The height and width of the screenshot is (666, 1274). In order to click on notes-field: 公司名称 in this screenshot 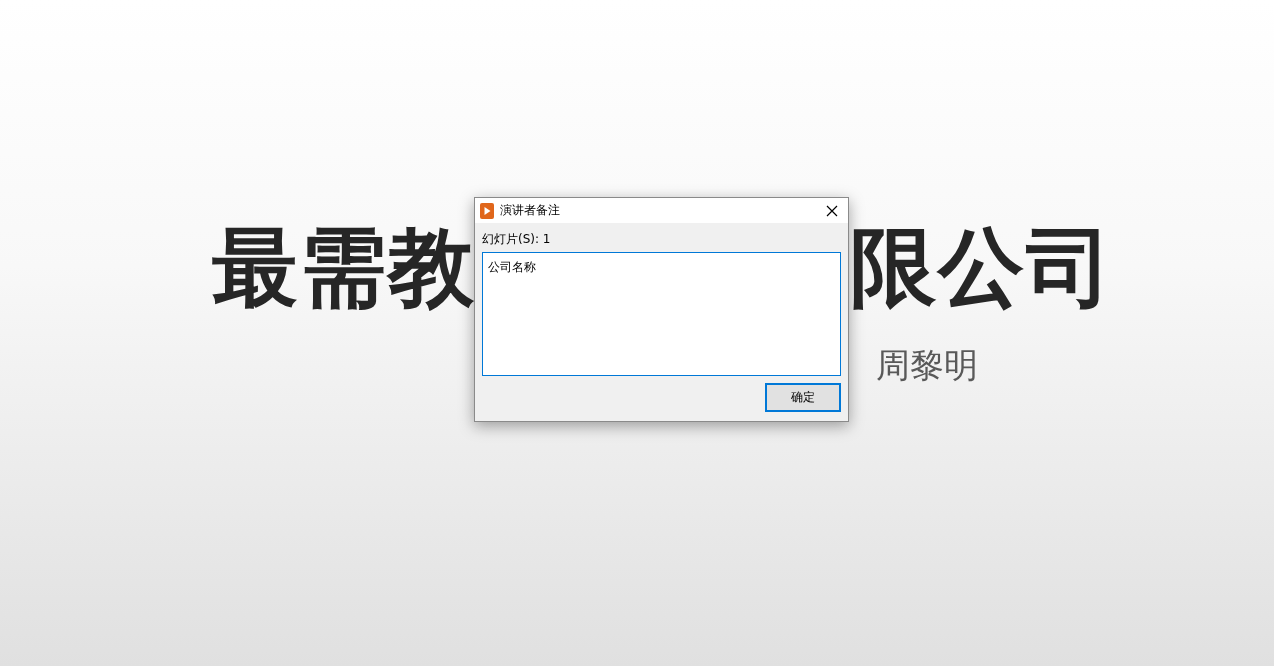, I will do `click(661, 314)`.